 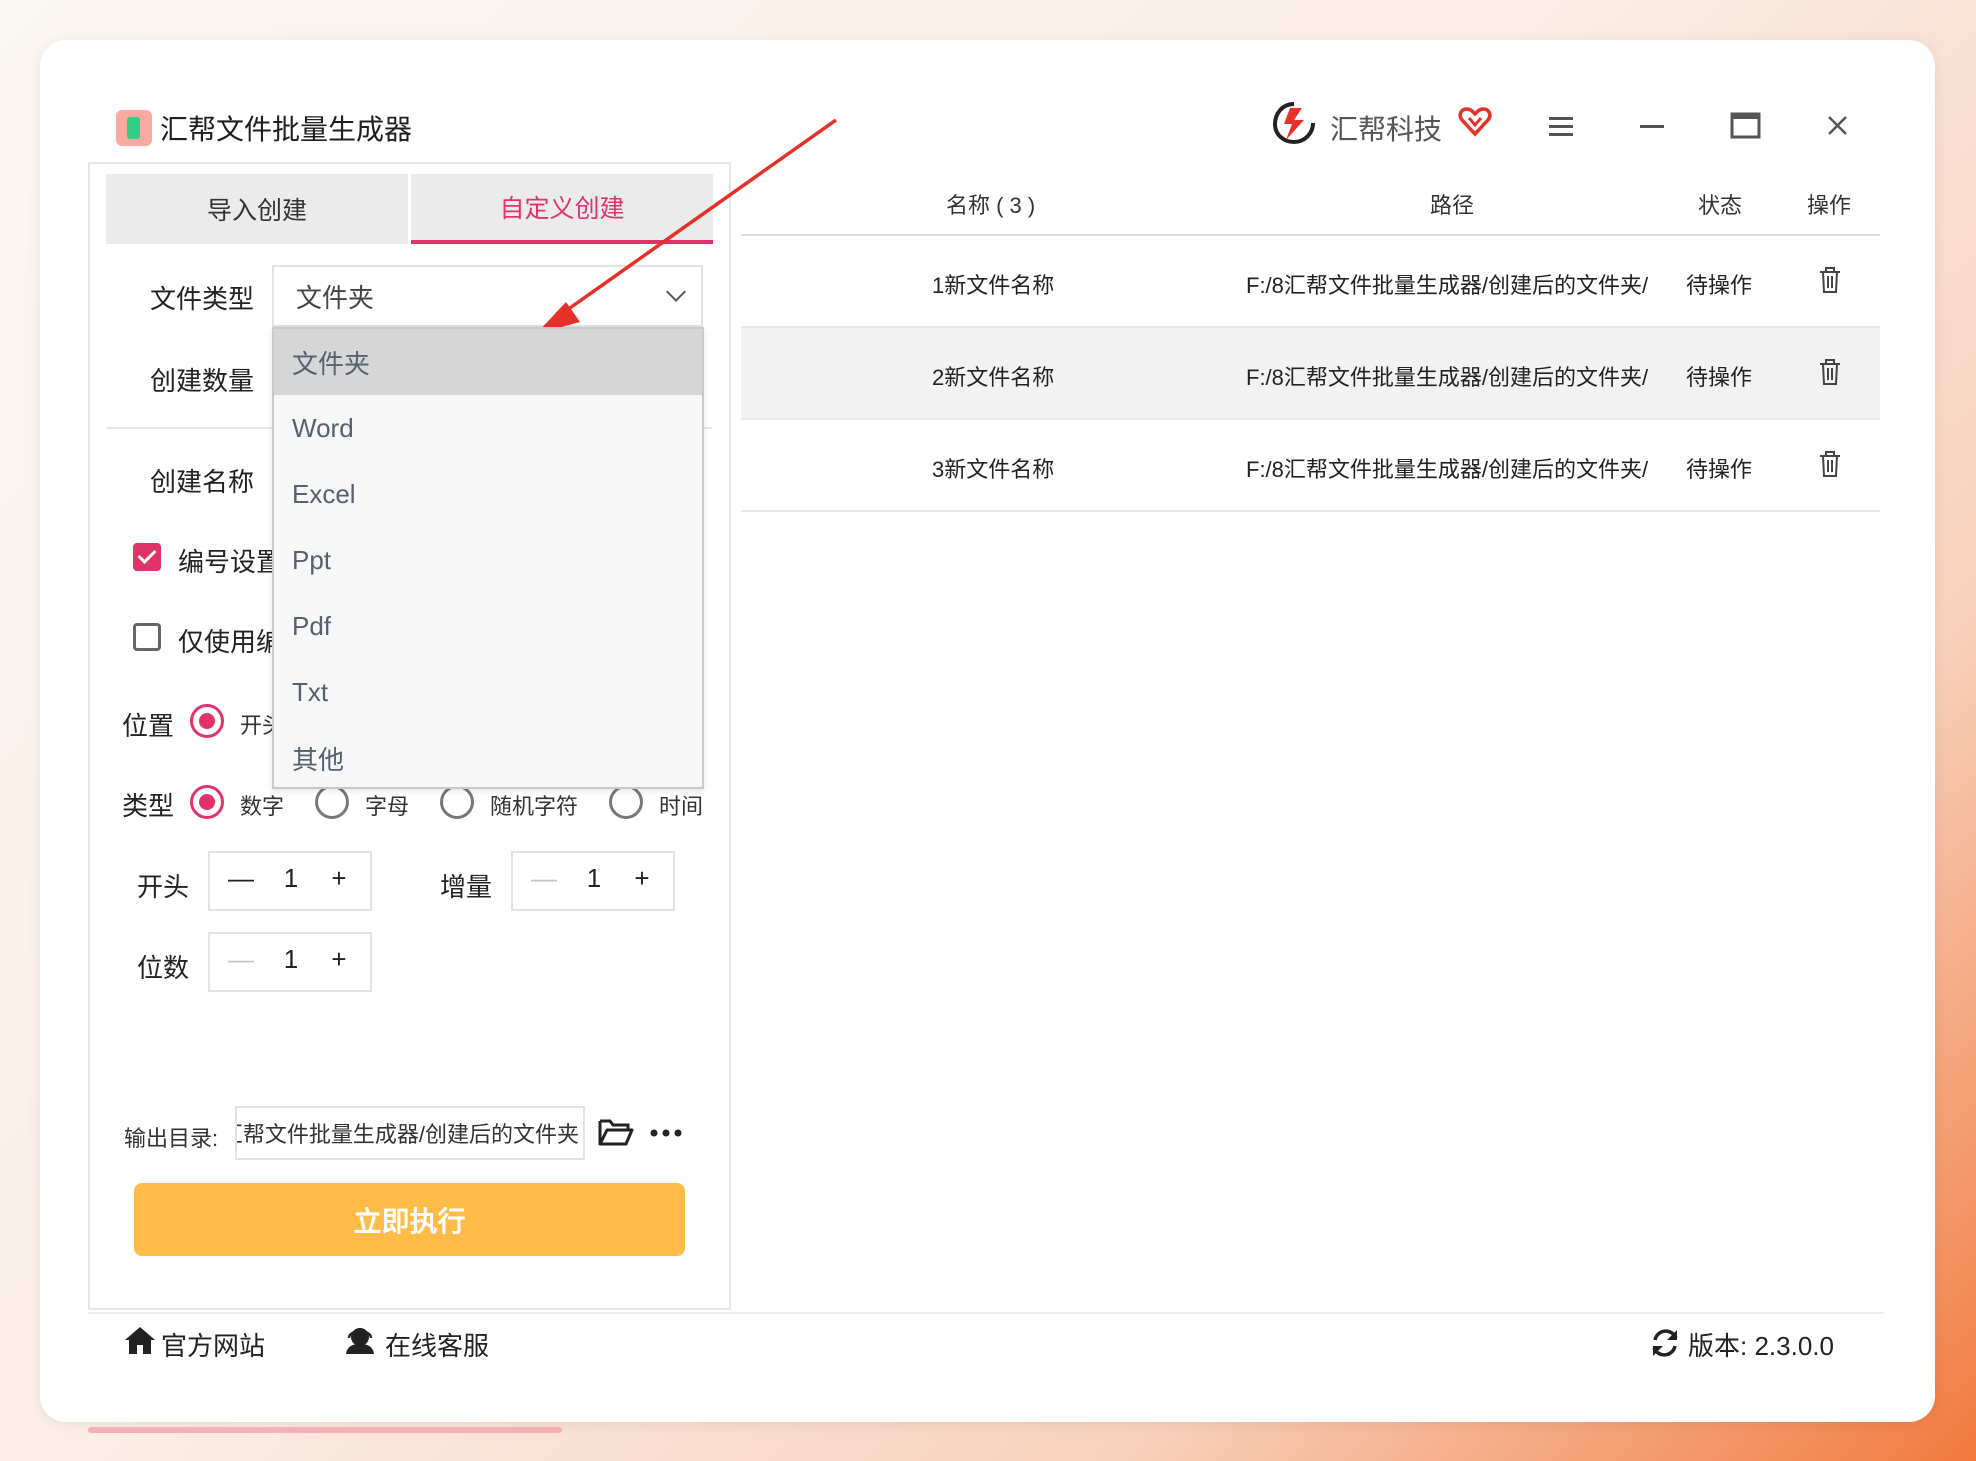 What do you see at coordinates (202, 482) in the screenshot?
I see `name-label: 创建名称` at bounding box center [202, 482].